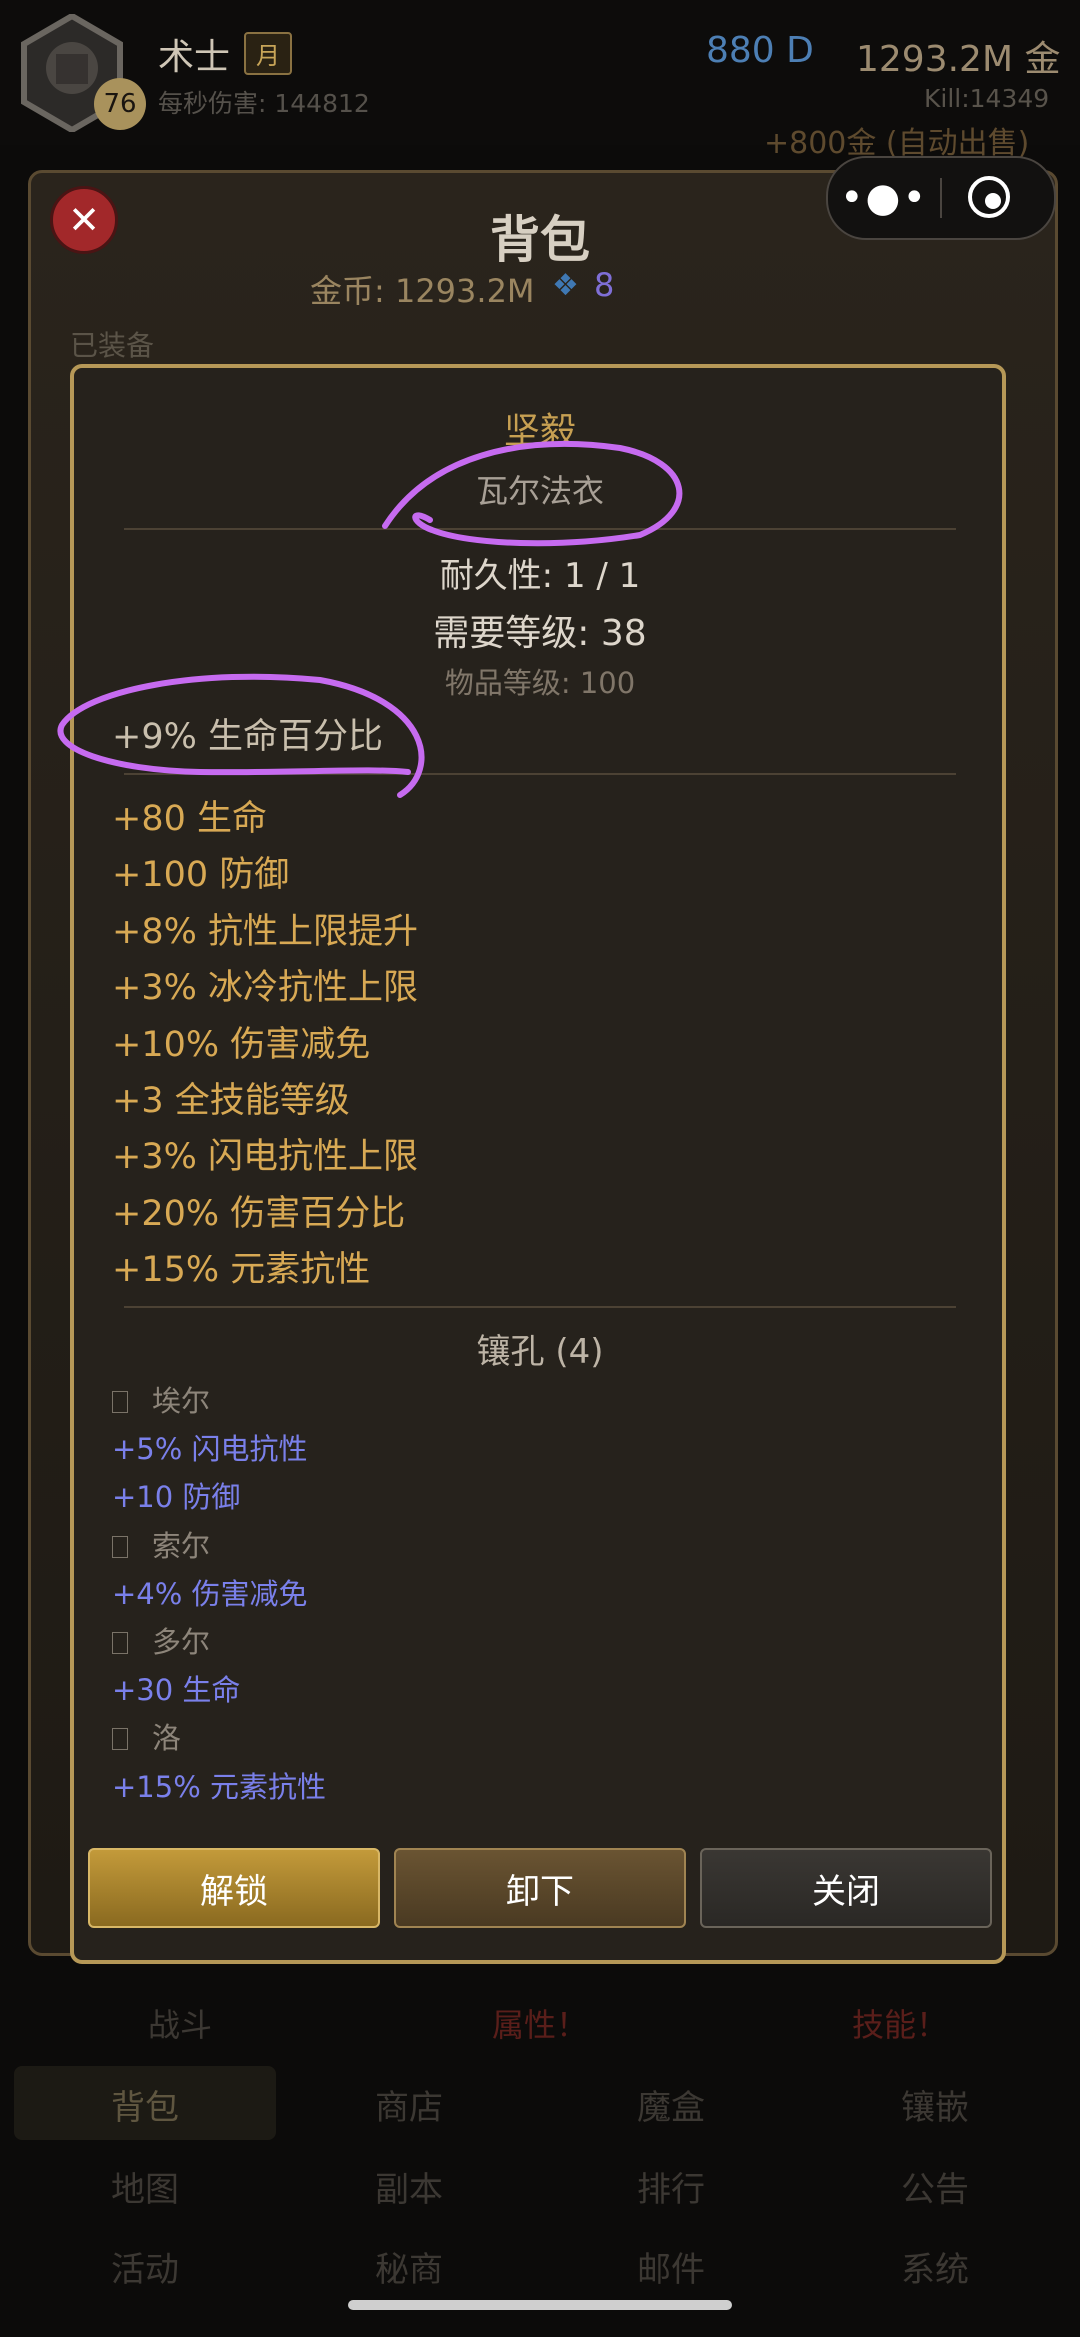 The image size is (1080, 2337). What do you see at coordinates (219, 1402) in the screenshot?
I see `socket-rune: 埃尔` at bounding box center [219, 1402].